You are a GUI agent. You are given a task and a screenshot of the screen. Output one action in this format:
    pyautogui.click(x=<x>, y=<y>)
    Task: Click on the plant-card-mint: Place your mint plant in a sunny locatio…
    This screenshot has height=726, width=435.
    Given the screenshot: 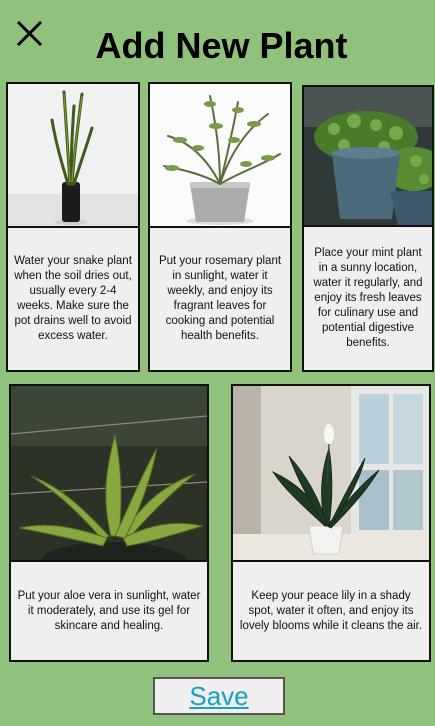 What is the action you would take?
    pyautogui.click(x=368, y=228)
    